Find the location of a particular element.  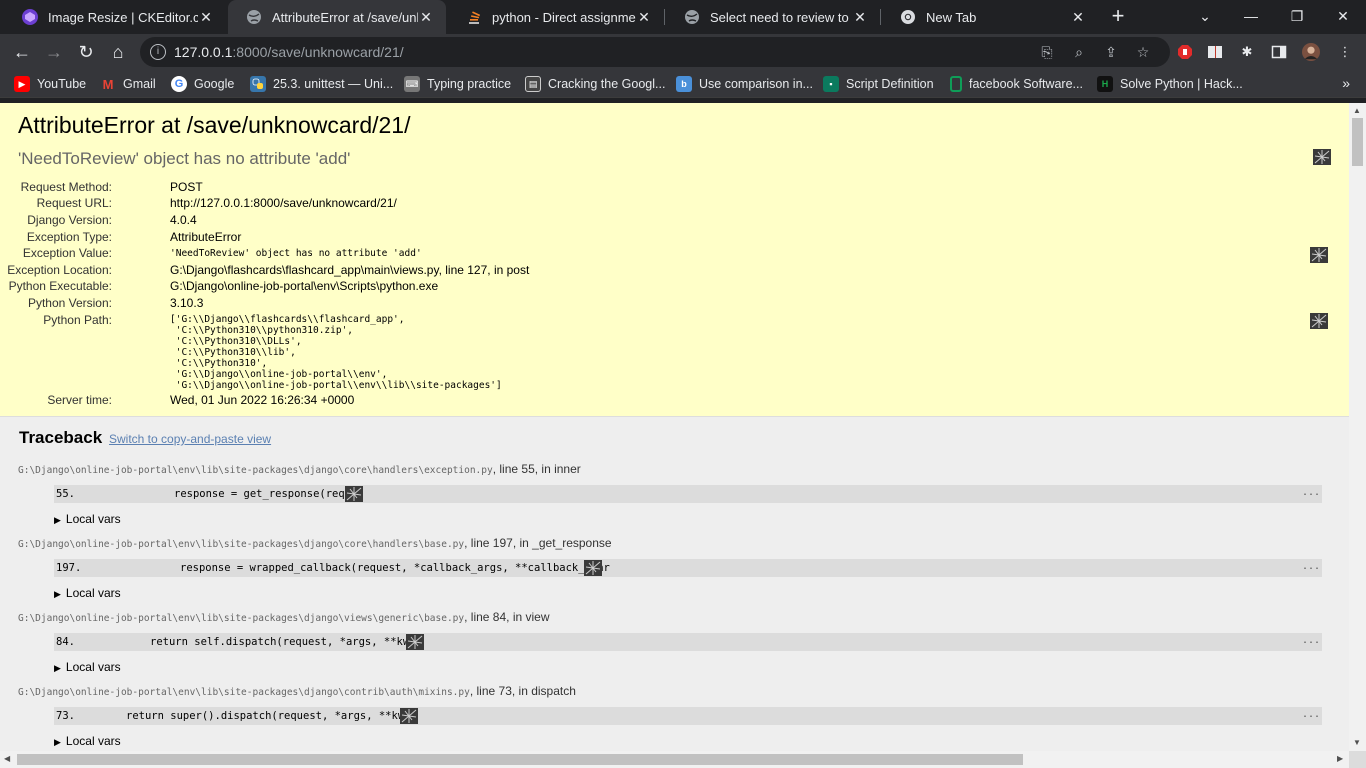

bookmark-gmail: M Gmail is located at coordinates (128, 84).